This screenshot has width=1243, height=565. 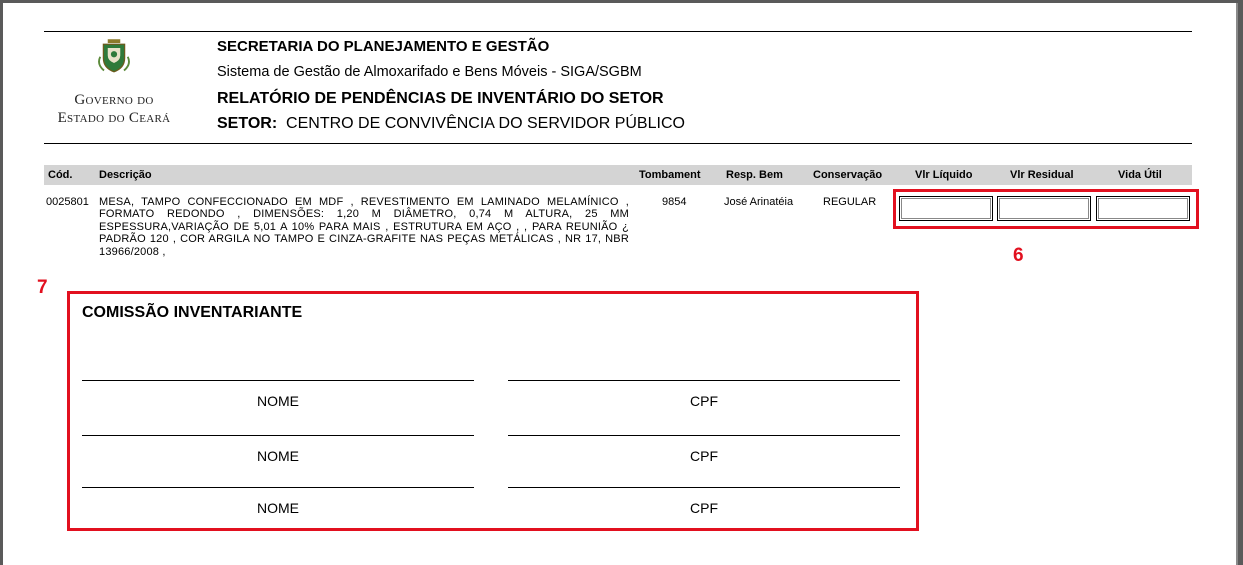 I want to click on state-coat-of-arms-logo, so click(x=114, y=56).